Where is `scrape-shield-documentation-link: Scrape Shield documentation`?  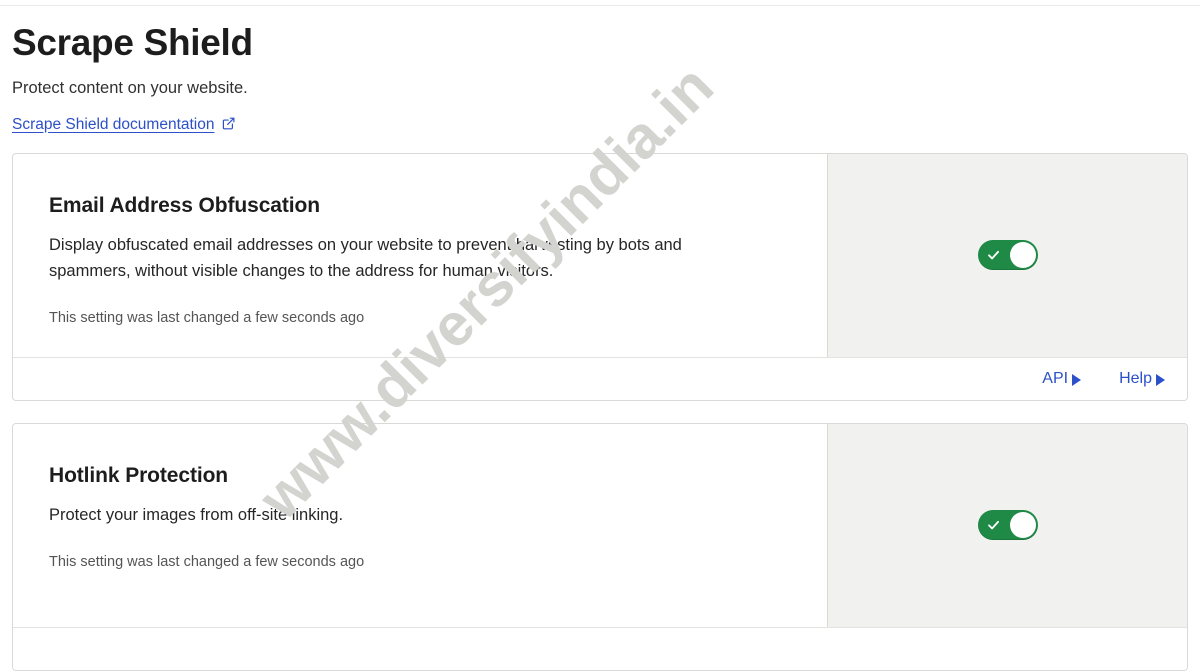
scrape-shield-documentation-link: Scrape Shield documentation is located at coordinates (113, 125).